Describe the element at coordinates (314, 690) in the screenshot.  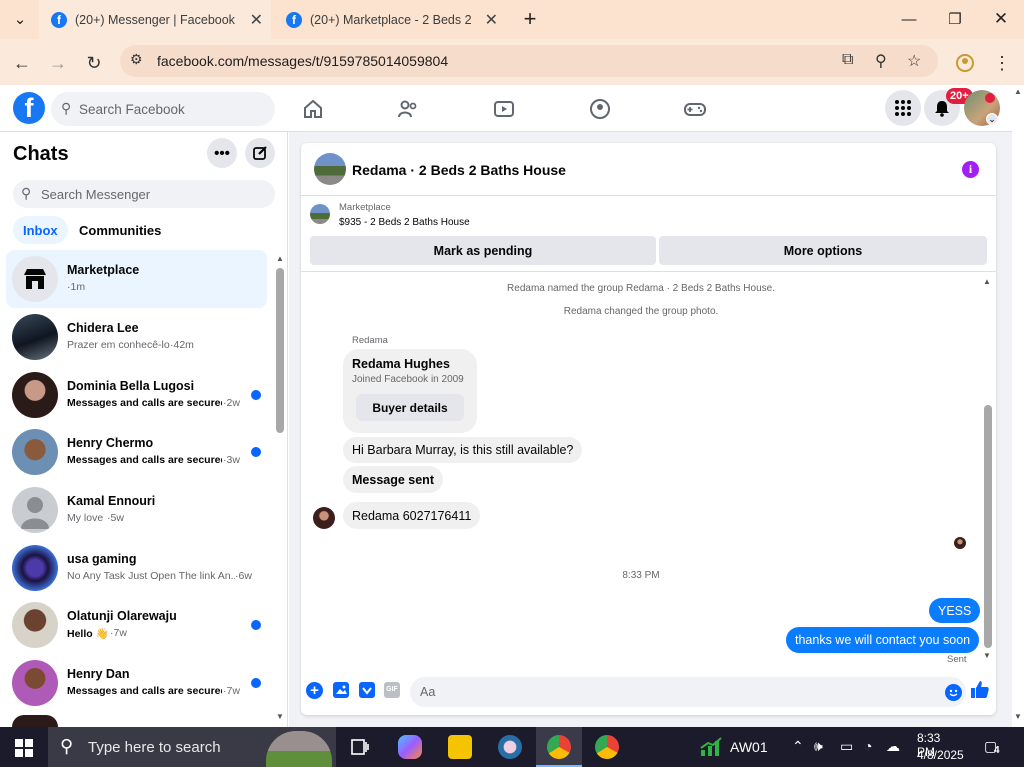
I see `add-plus-icon: +` at that location.